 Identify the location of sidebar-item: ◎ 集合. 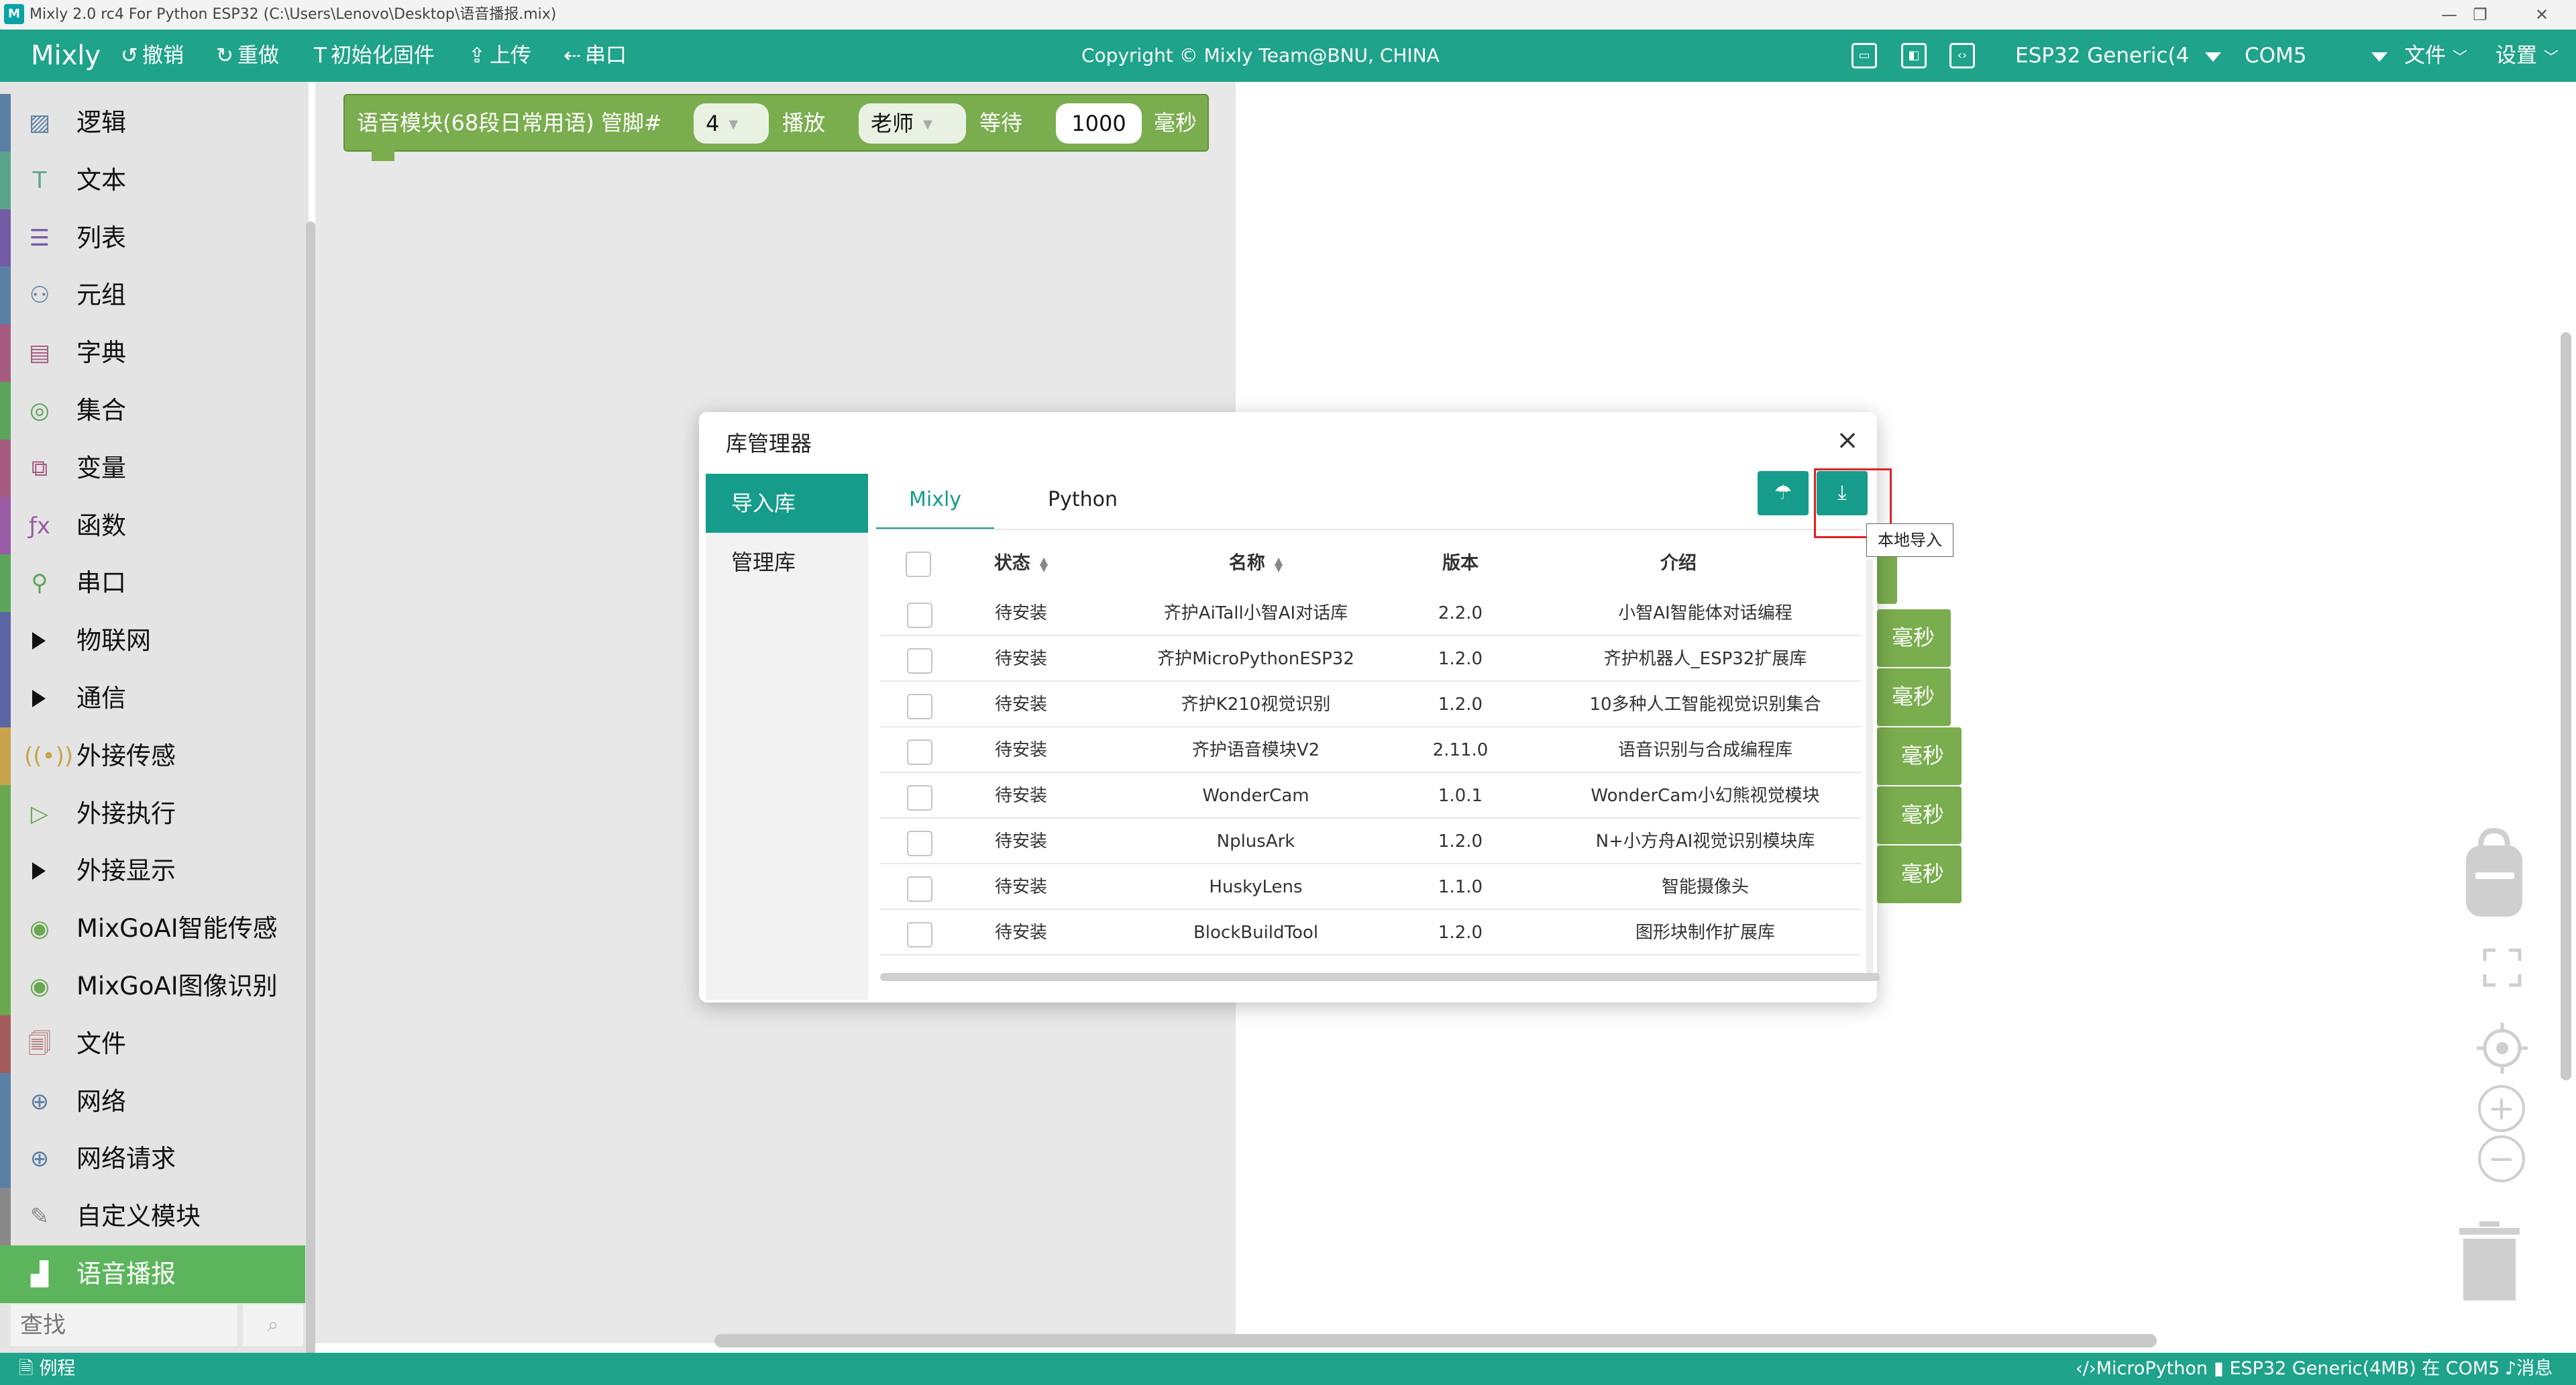
(152, 411).